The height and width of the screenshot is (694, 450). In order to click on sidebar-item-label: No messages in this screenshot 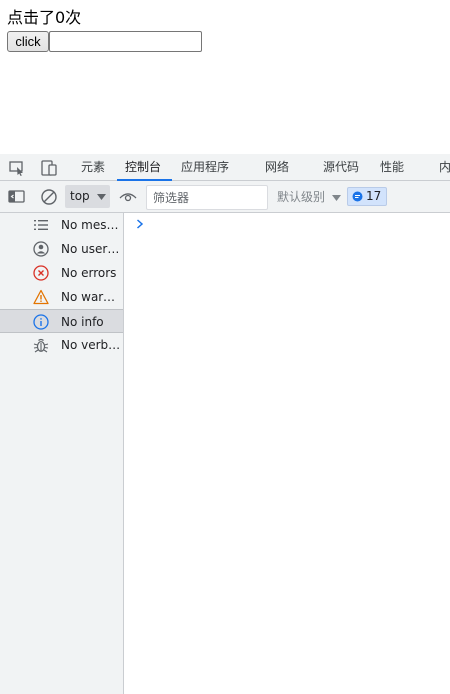, I will do `click(91, 225)`.